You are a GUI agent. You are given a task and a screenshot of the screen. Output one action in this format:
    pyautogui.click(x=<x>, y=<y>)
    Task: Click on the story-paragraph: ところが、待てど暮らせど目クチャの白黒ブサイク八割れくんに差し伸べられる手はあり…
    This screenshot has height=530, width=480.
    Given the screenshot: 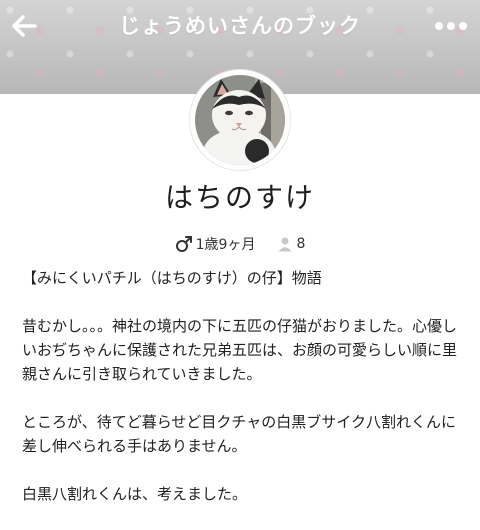 What is the action you would take?
    pyautogui.click(x=239, y=434)
    